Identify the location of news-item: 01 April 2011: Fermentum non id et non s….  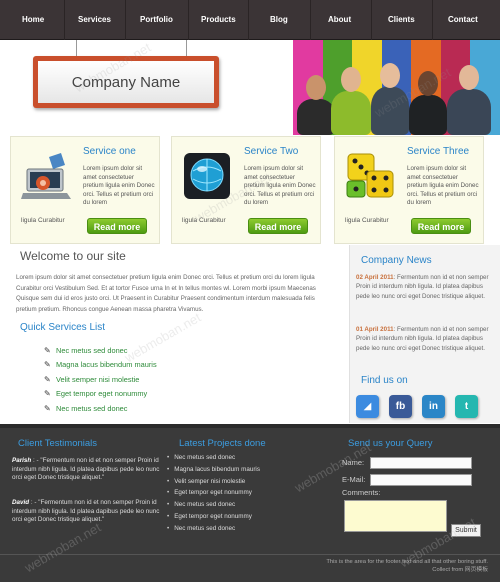
(427, 339).